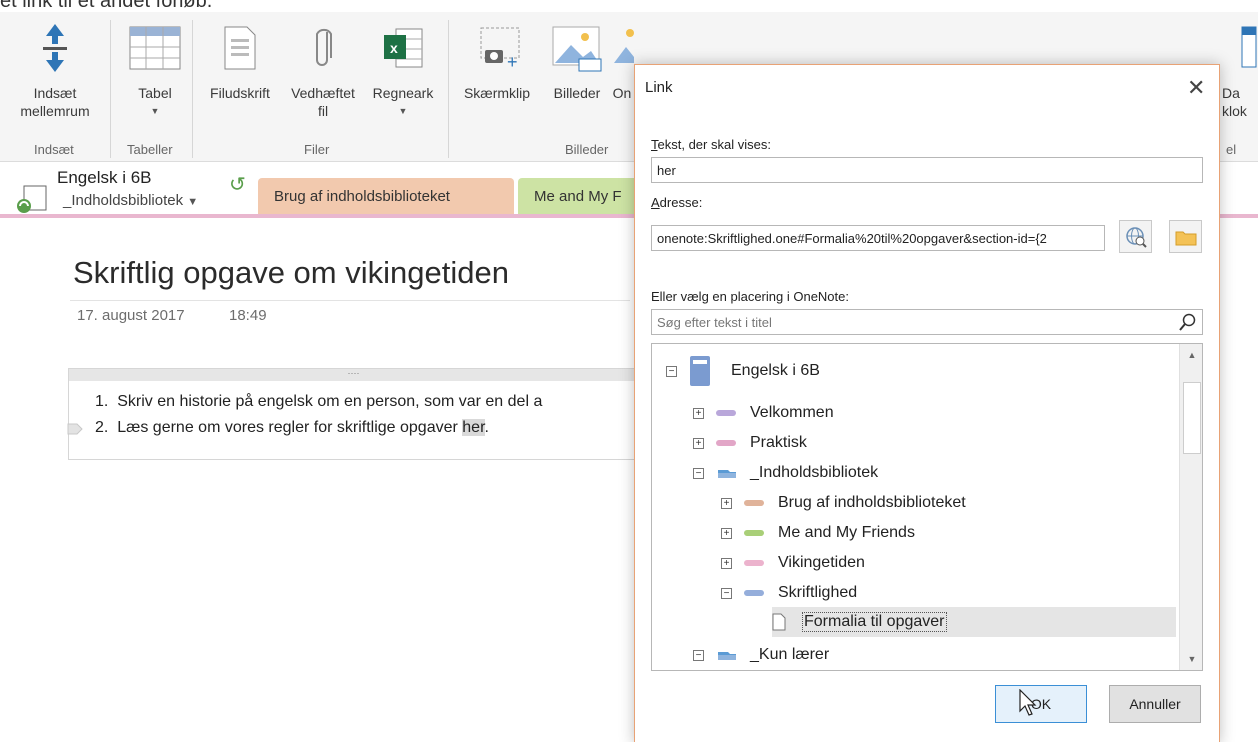 The image size is (1258, 742). I want to click on tab-me-and-my-friends: Me and My F, so click(583, 197).